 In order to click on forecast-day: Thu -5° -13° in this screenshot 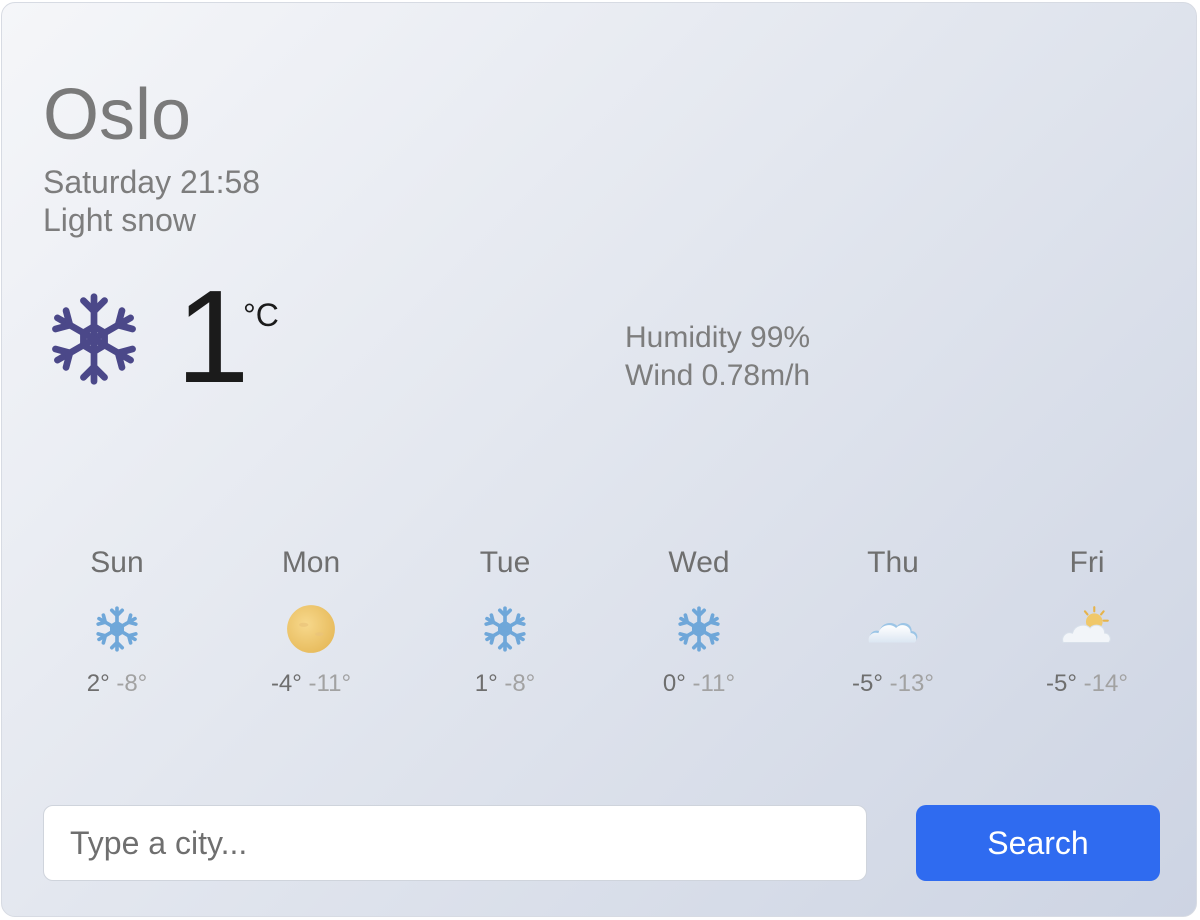, I will do `click(893, 628)`.